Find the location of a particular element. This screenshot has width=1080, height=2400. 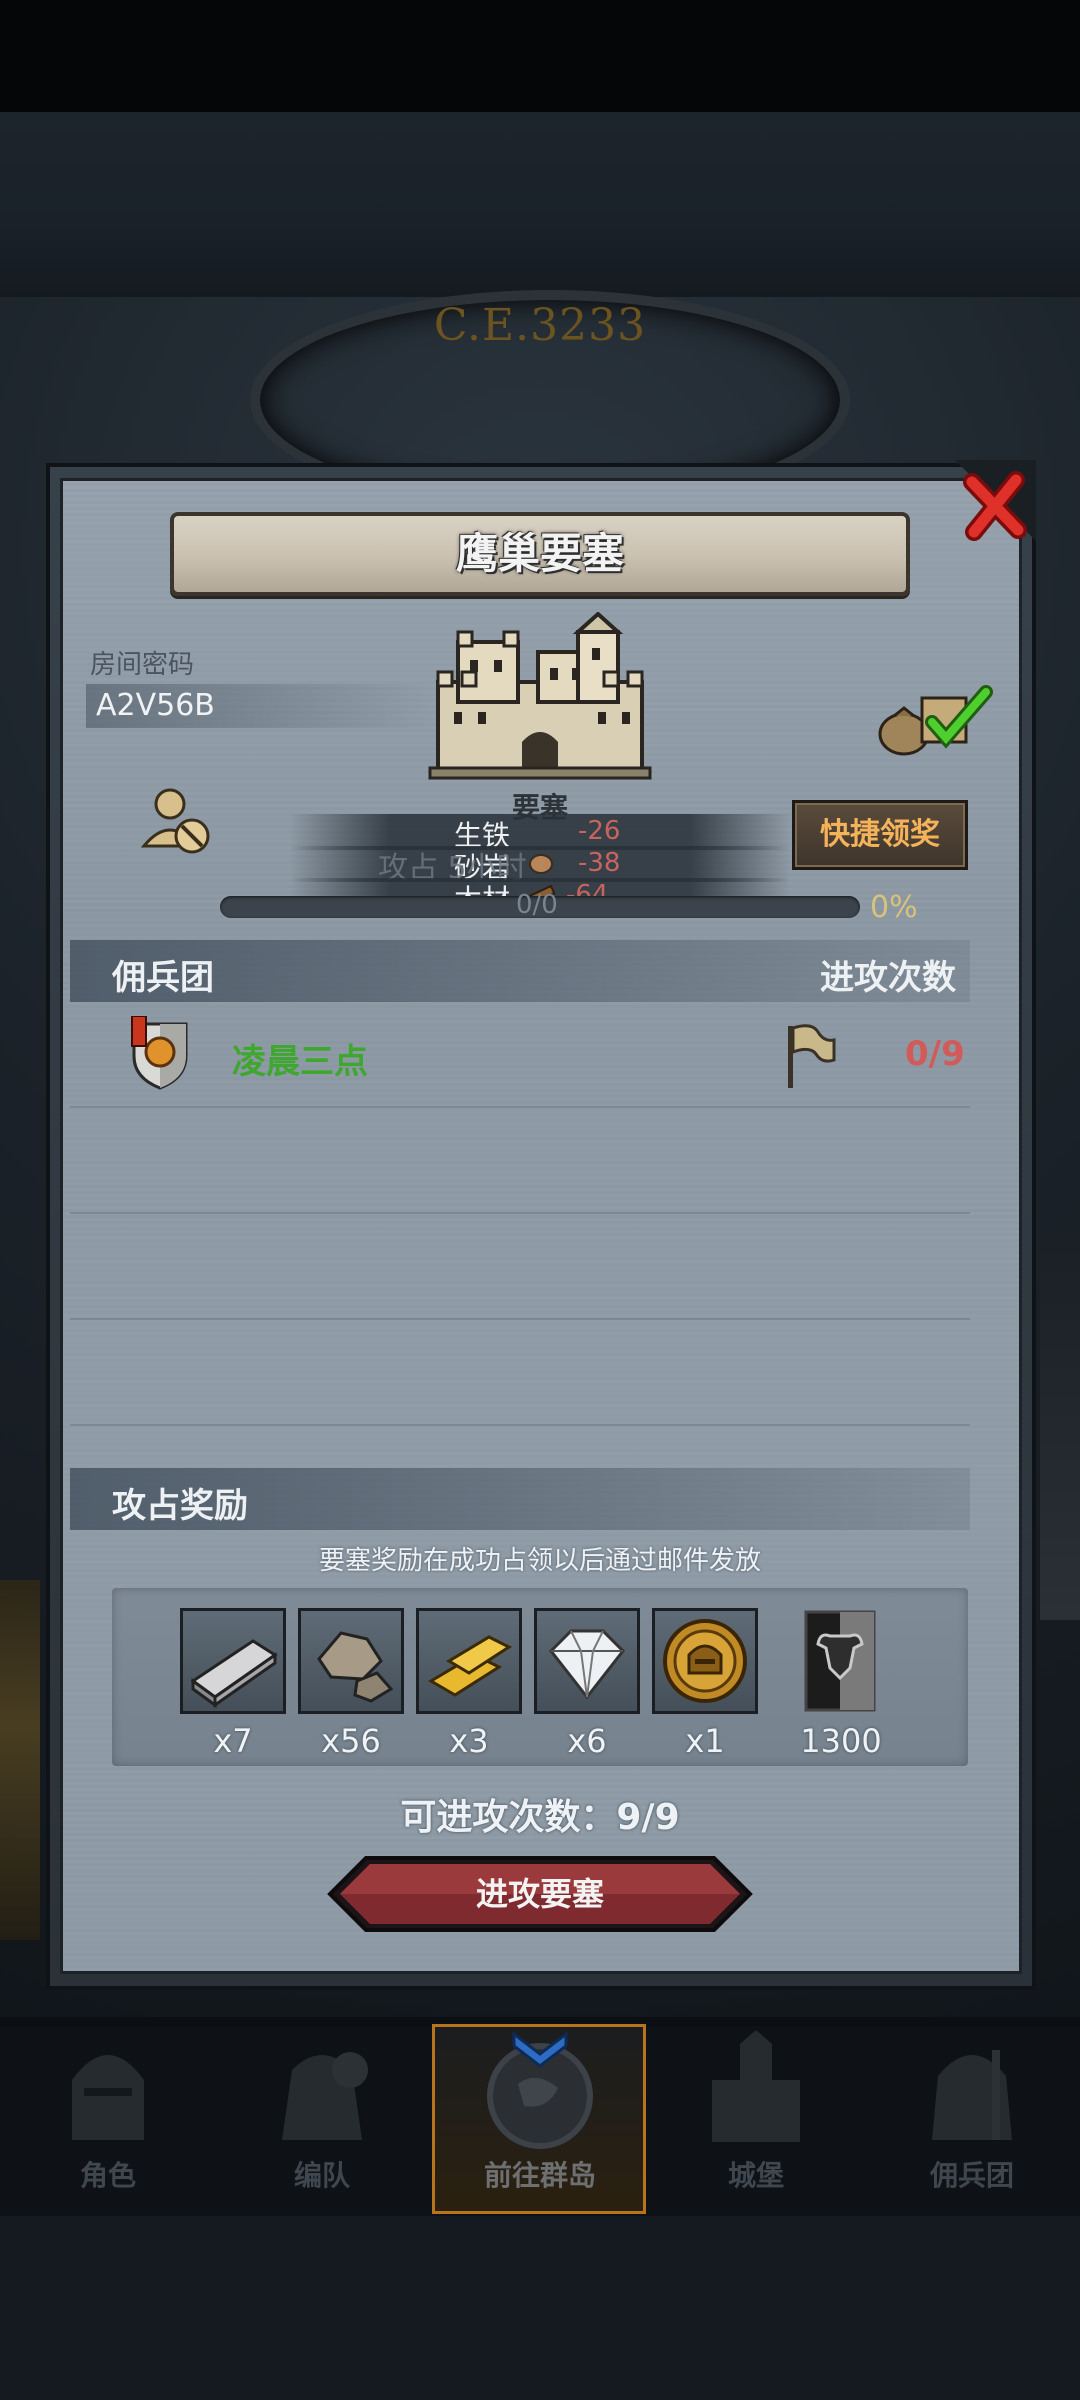

guild-attack-count: 0/9 is located at coordinates (935, 1054).